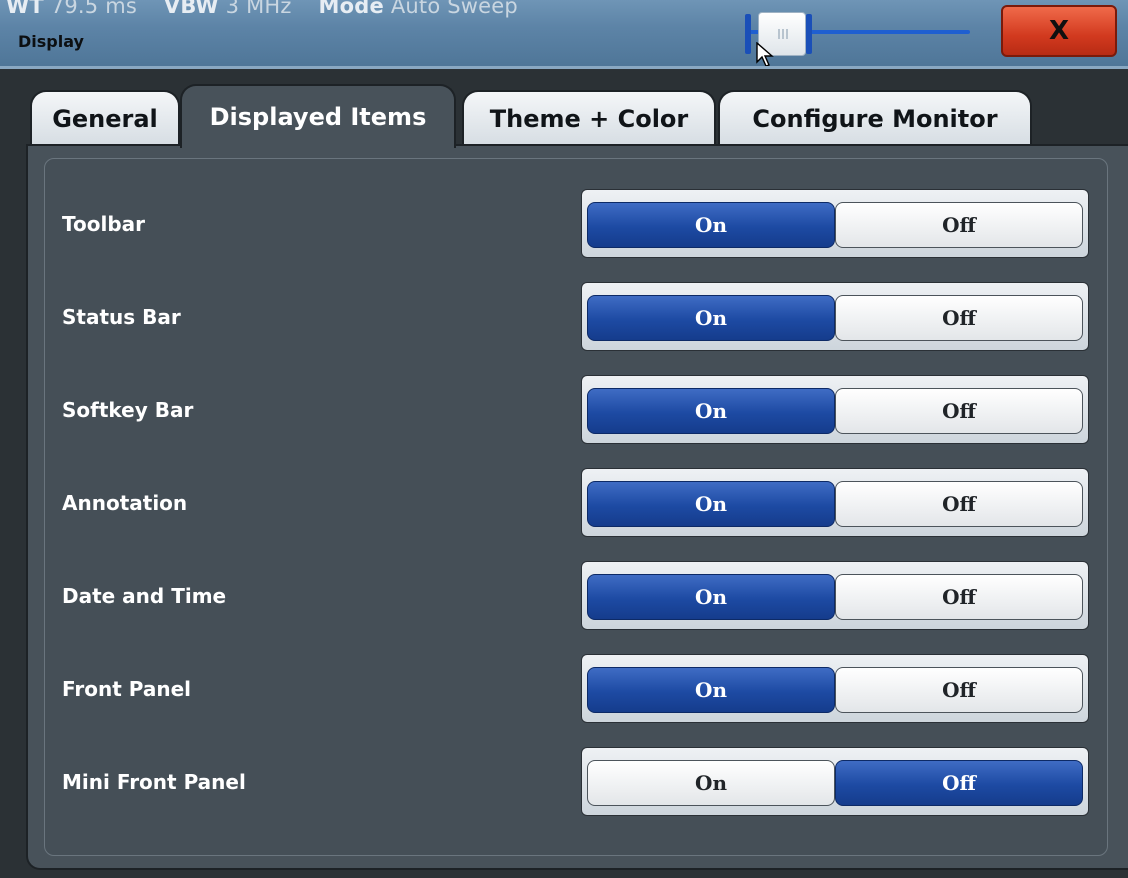  Describe the element at coordinates (711, 411) in the screenshot. I see `softkey-bar-on-button: On` at that location.